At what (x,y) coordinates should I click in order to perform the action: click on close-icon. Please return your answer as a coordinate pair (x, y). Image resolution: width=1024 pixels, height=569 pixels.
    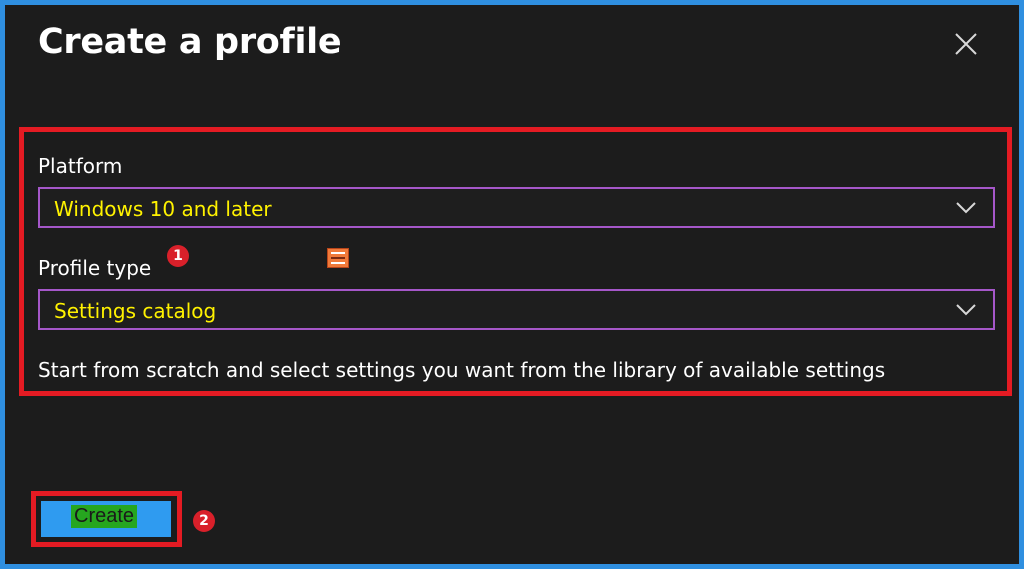
    Looking at the image, I should click on (966, 44).